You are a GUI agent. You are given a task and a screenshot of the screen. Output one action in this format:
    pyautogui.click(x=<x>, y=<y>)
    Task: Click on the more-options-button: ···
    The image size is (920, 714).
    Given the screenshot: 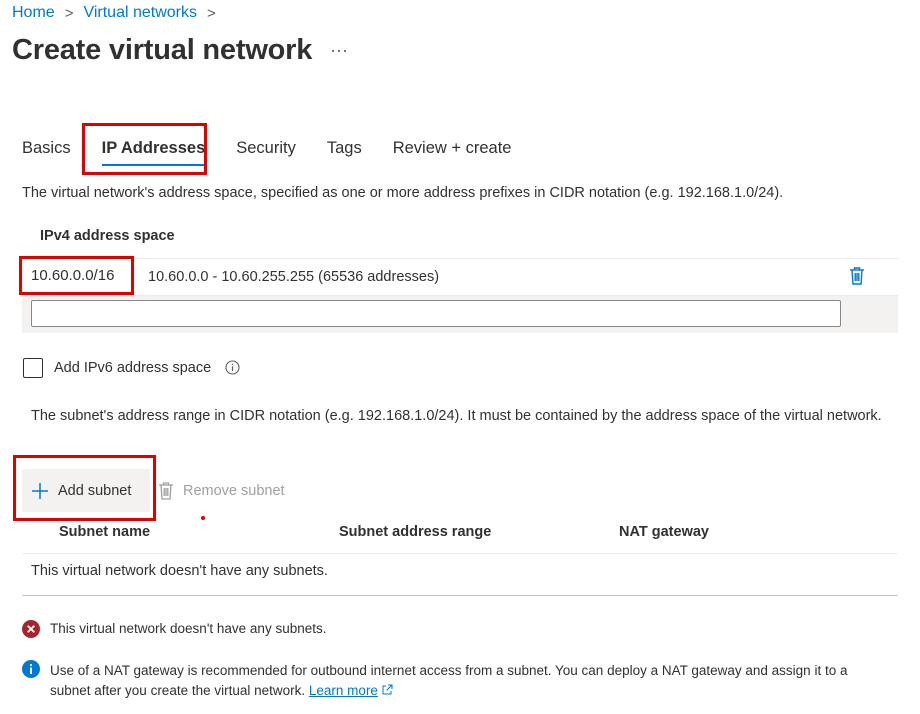 What is the action you would take?
    pyautogui.click(x=339, y=50)
    